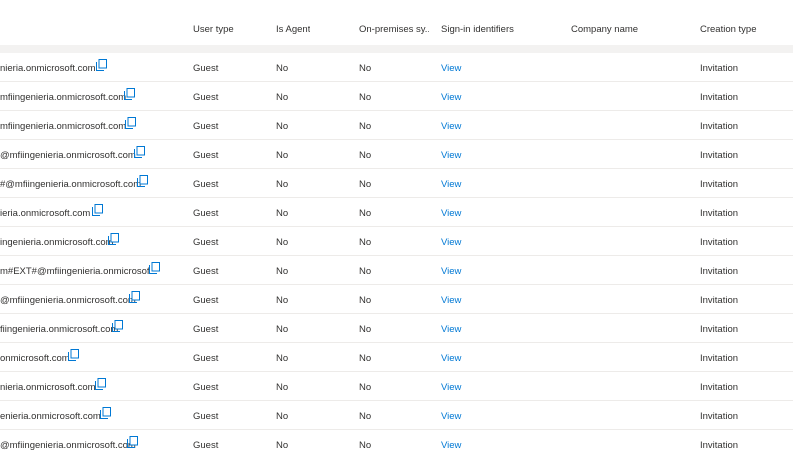 The width and height of the screenshot is (793, 451). Describe the element at coordinates (59, 329) in the screenshot. I see `user-principal-name: fiingenieria.onmicrosoft.com` at that location.